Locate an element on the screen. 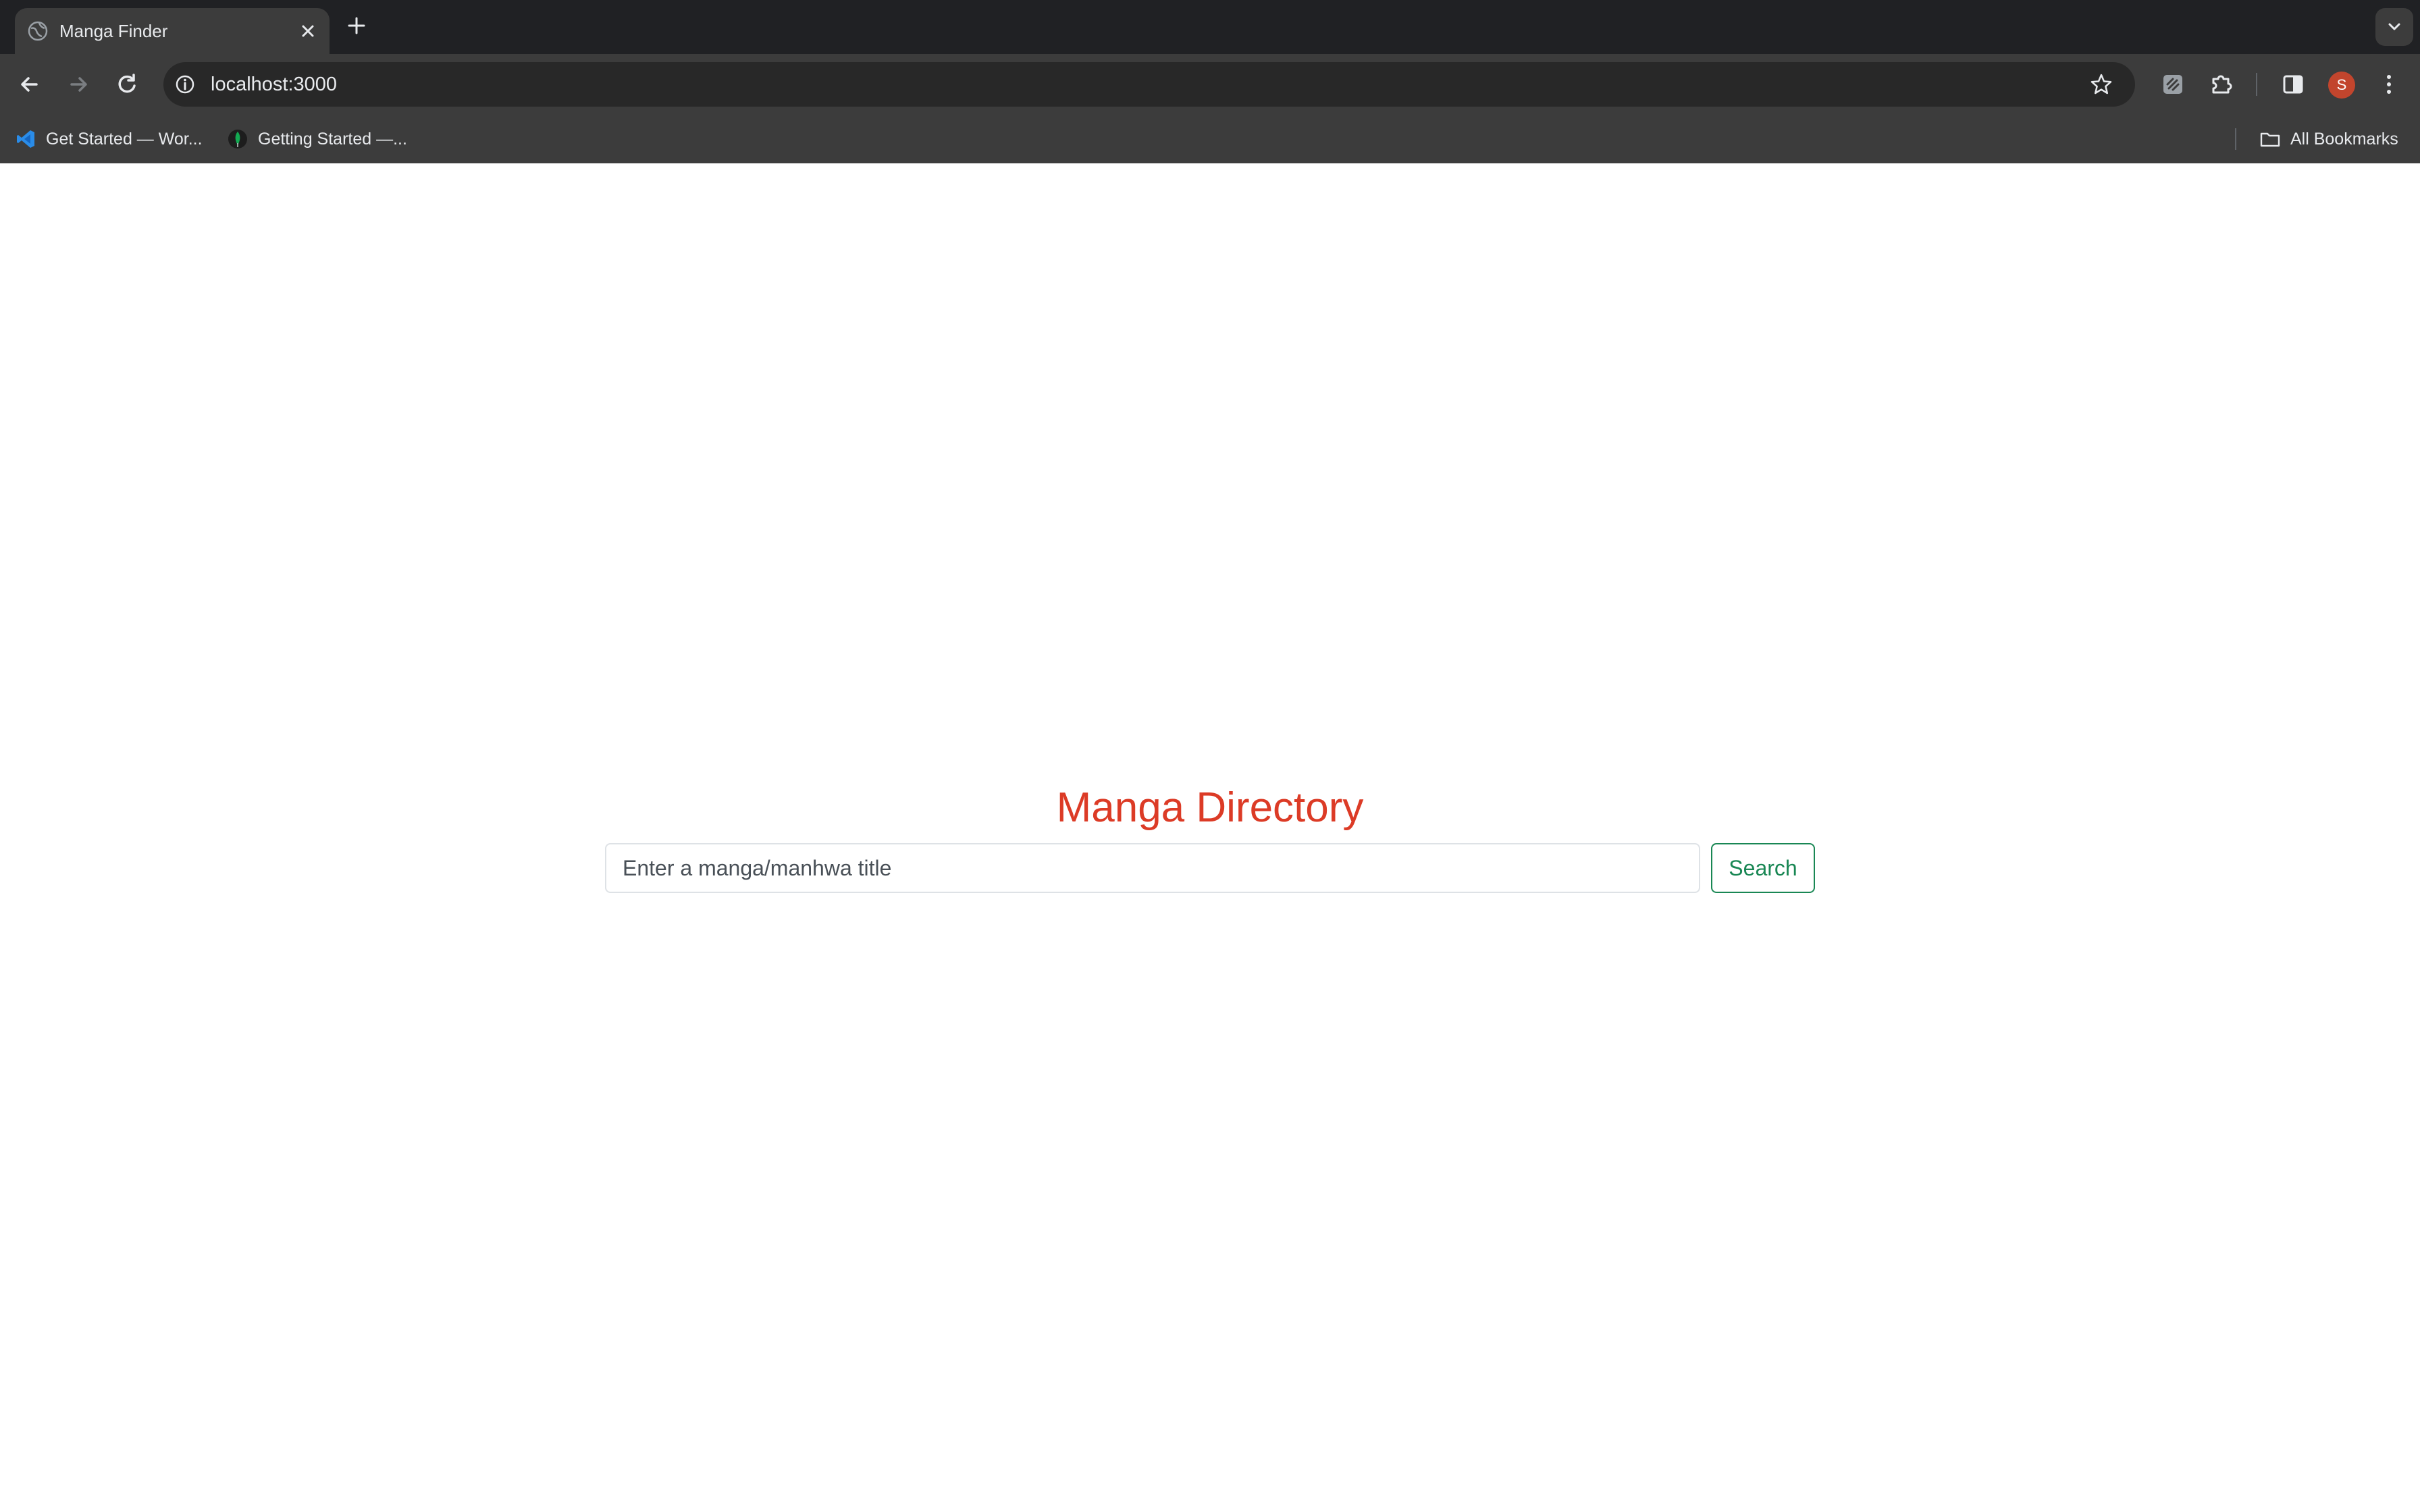 The height and width of the screenshot is (1512, 2420). chevron-down-icon is located at coordinates (2394, 27).